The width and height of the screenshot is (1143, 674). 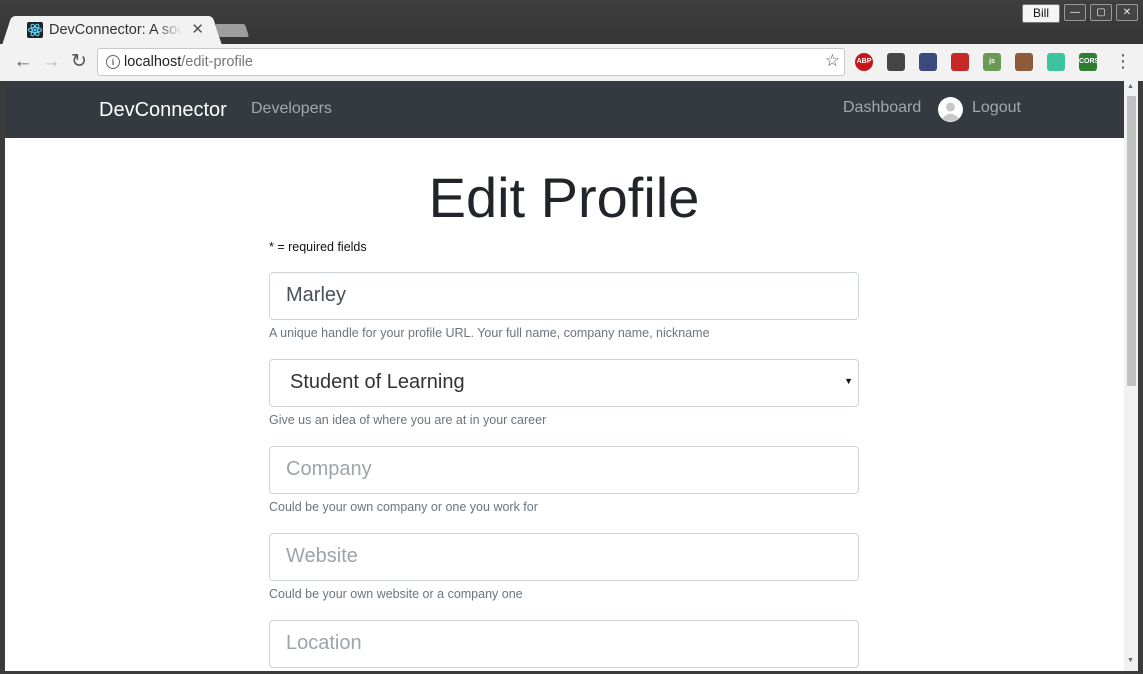 I want to click on website-input, so click(x=558, y=556).